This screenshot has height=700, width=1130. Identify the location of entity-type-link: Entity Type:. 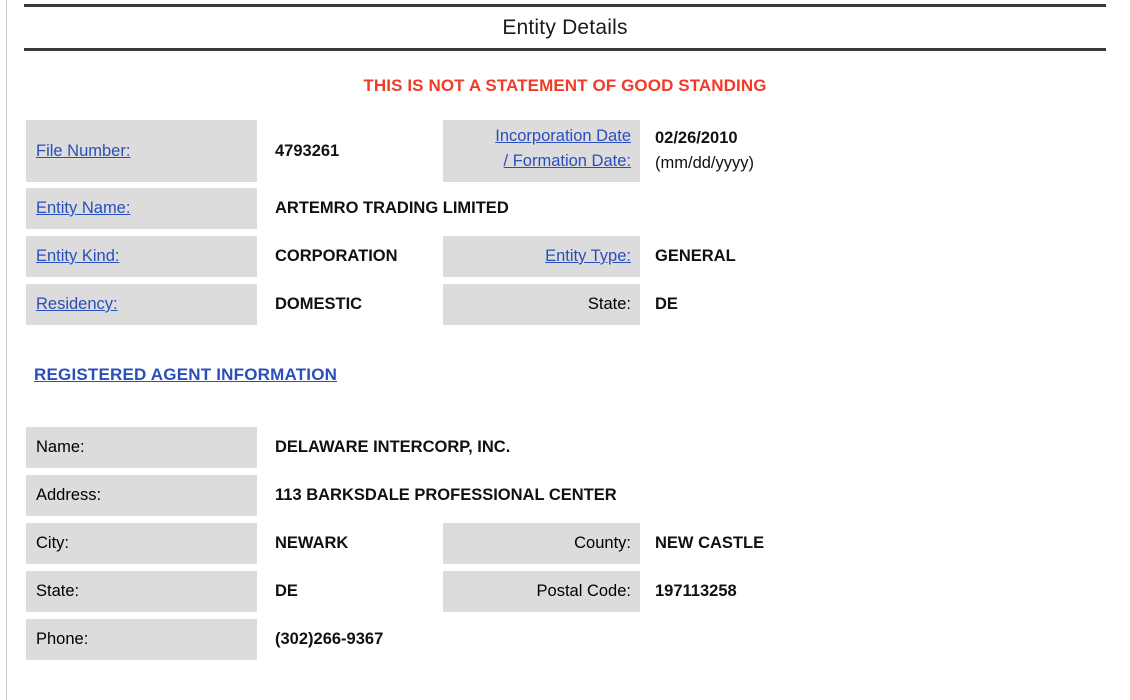
(588, 256).